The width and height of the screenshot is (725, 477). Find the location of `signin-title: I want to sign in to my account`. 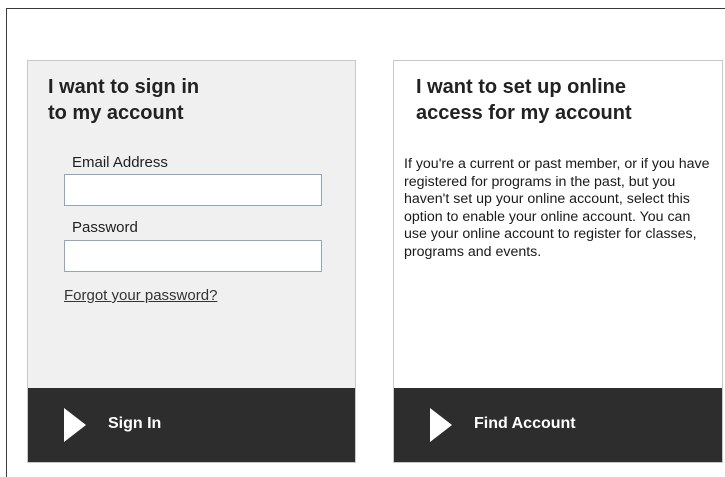

signin-title: I want to sign in to my account is located at coordinates (178, 100).